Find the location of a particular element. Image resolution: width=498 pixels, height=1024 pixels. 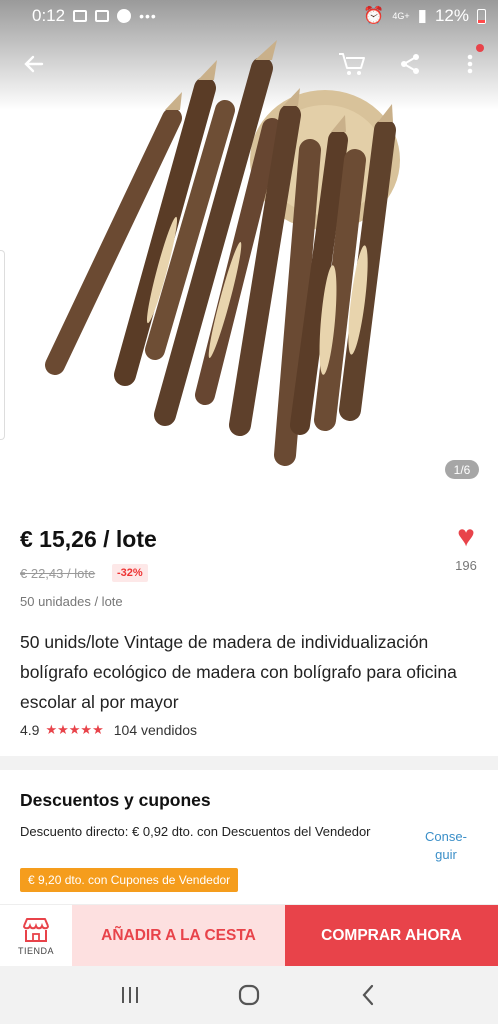

back-arrow-icon is located at coordinates (34, 64).